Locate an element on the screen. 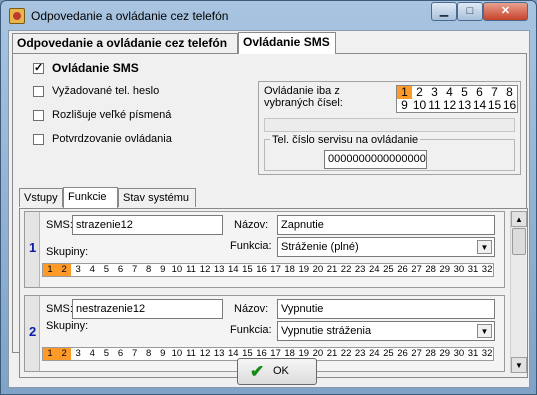 The height and width of the screenshot is (395, 537). numbers-bar is located at coordinates (389, 125).